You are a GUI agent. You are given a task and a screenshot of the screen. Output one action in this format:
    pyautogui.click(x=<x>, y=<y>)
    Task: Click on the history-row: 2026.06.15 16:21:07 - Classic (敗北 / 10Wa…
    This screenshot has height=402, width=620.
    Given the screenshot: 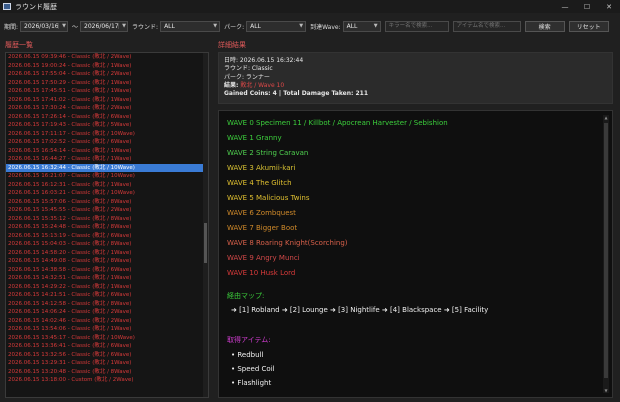 What is the action you would take?
    pyautogui.click(x=107, y=176)
    